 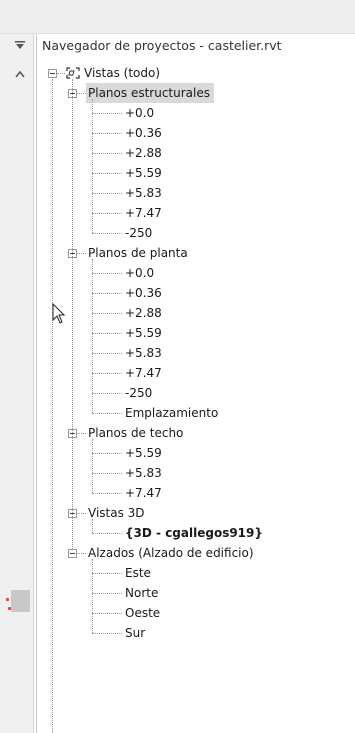 I want to click on filter-icon, so click(x=20, y=46).